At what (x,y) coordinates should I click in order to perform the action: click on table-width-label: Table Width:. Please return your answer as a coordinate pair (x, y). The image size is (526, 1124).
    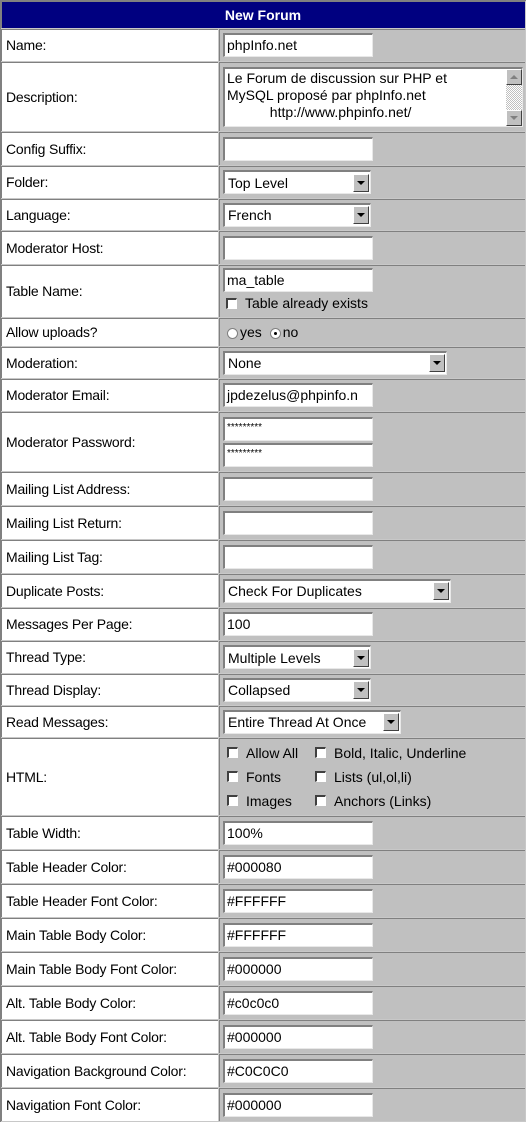
    Looking at the image, I should click on (43, 832).